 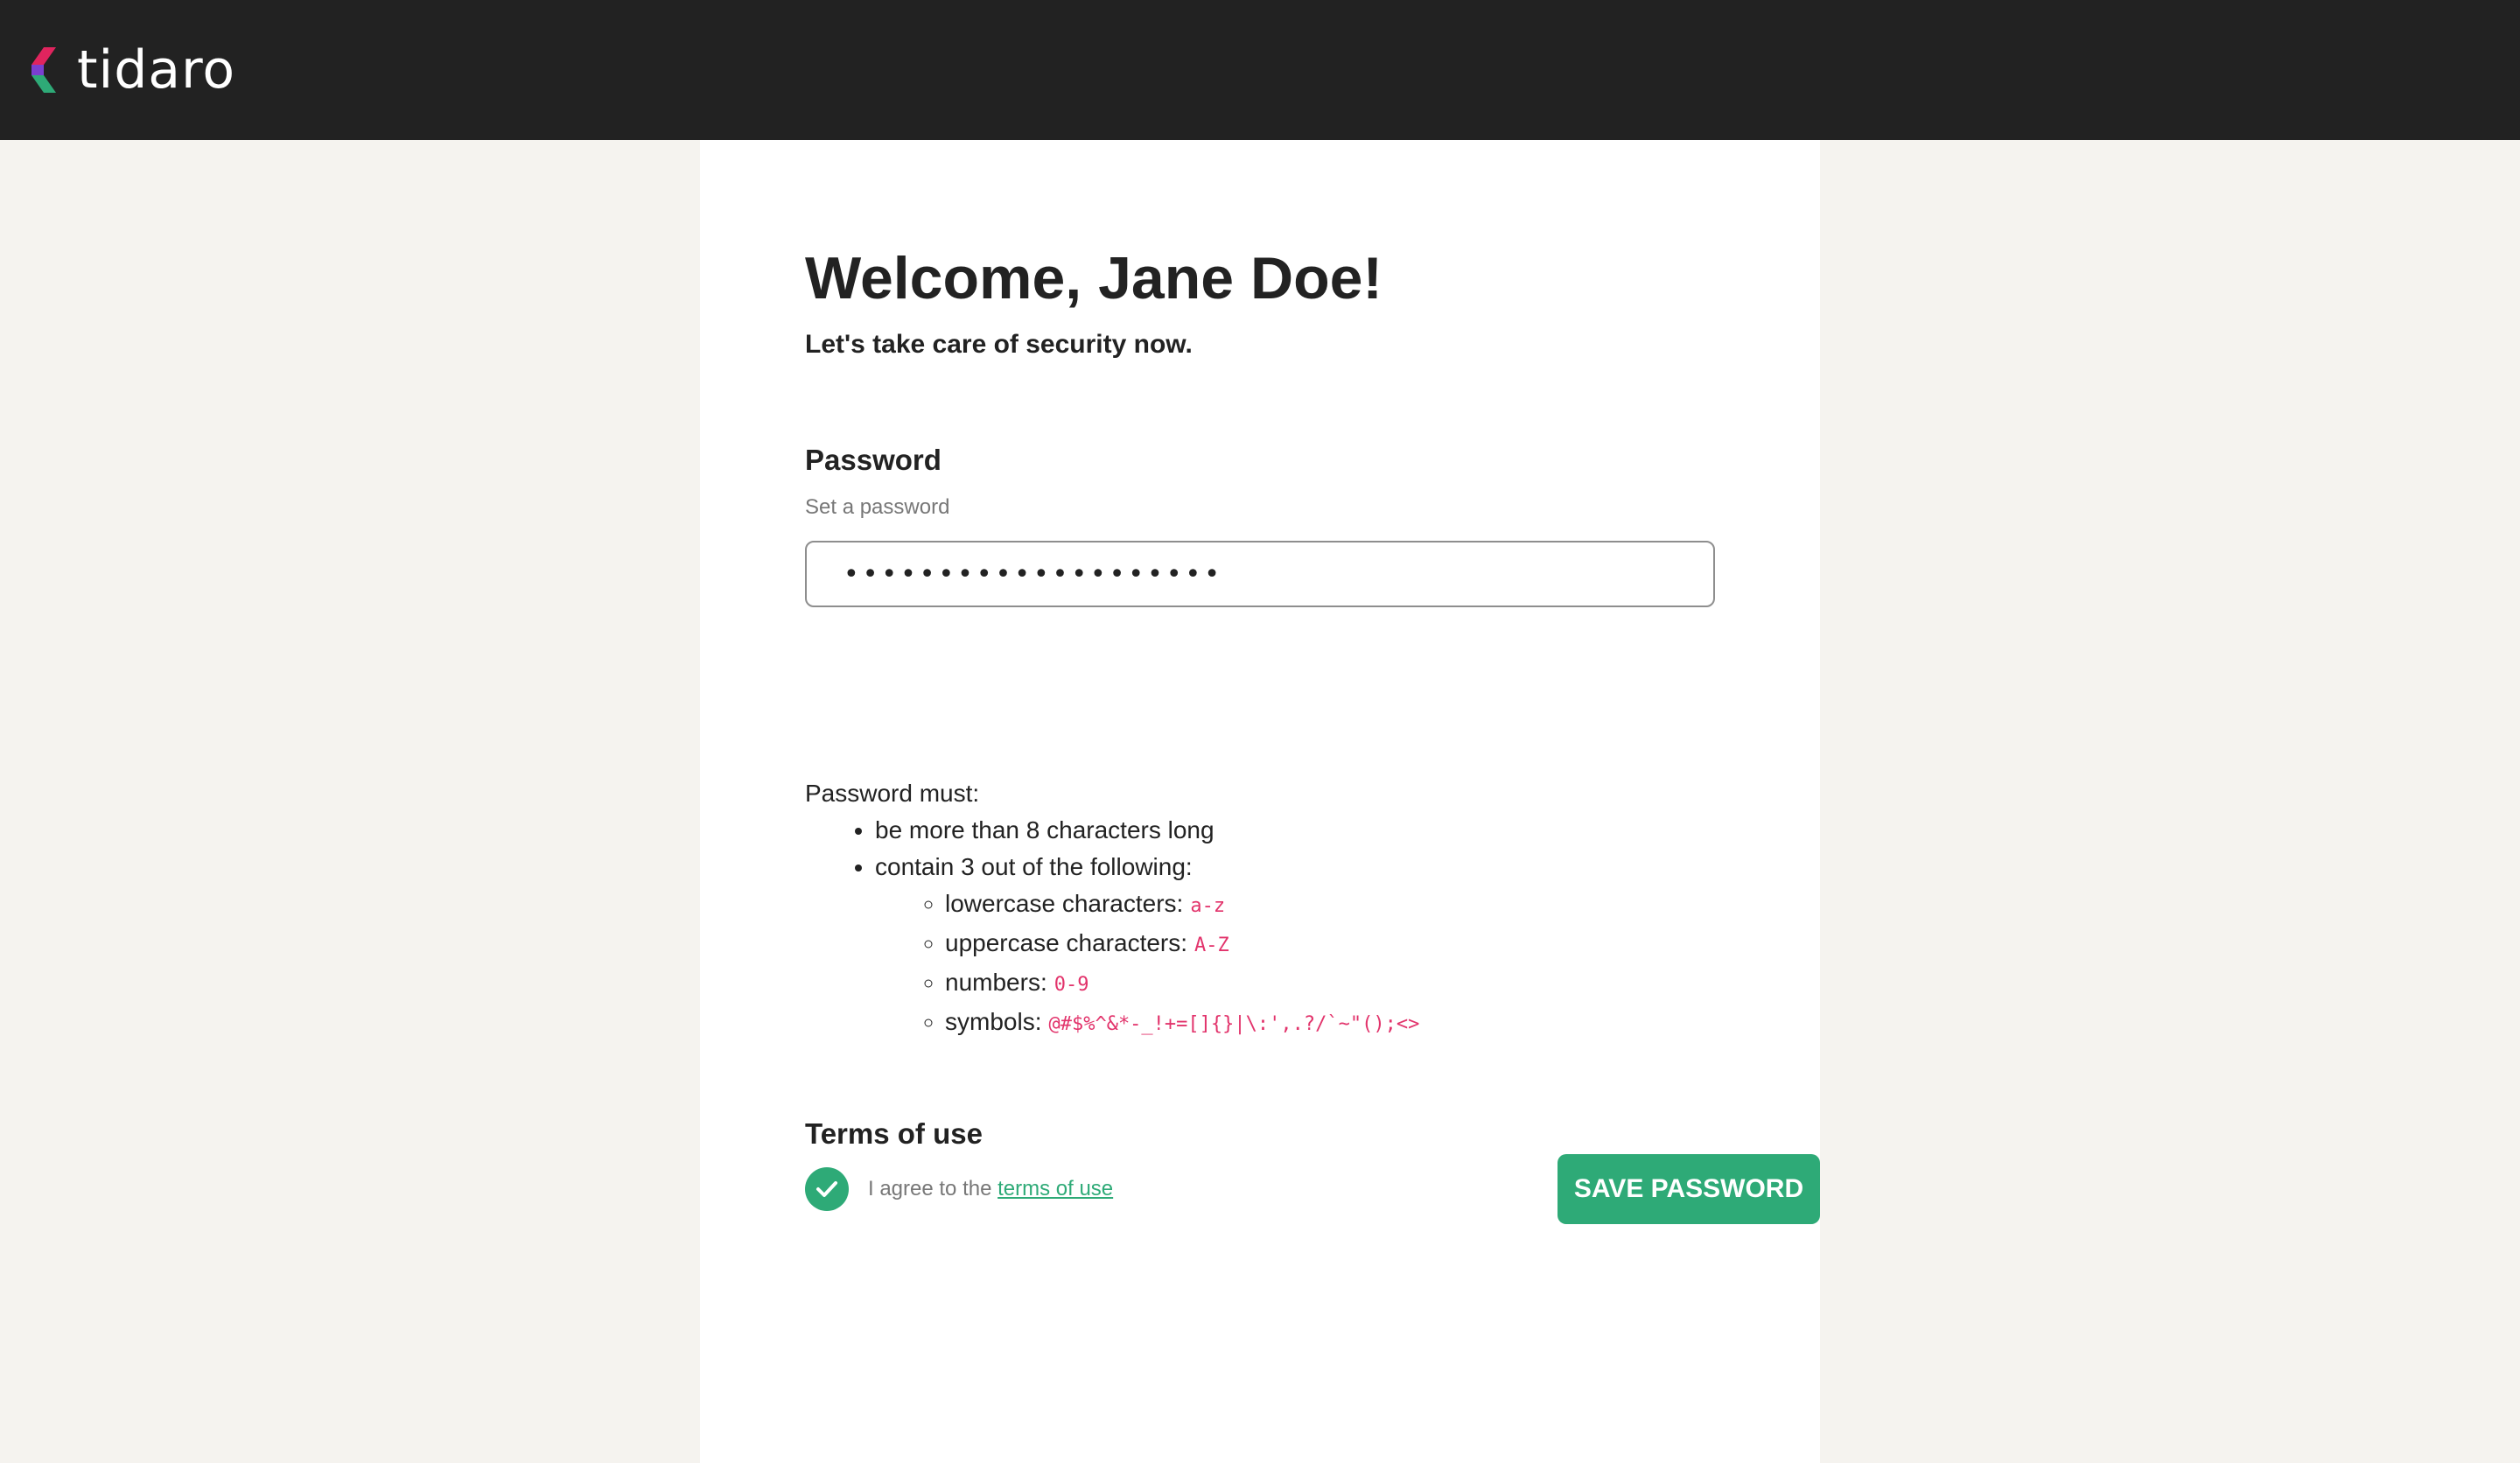 What do you see at coordinates (892, 793) in the screenshot?
I see `rules-intro: Password must:` at bounding box center [892, 793].